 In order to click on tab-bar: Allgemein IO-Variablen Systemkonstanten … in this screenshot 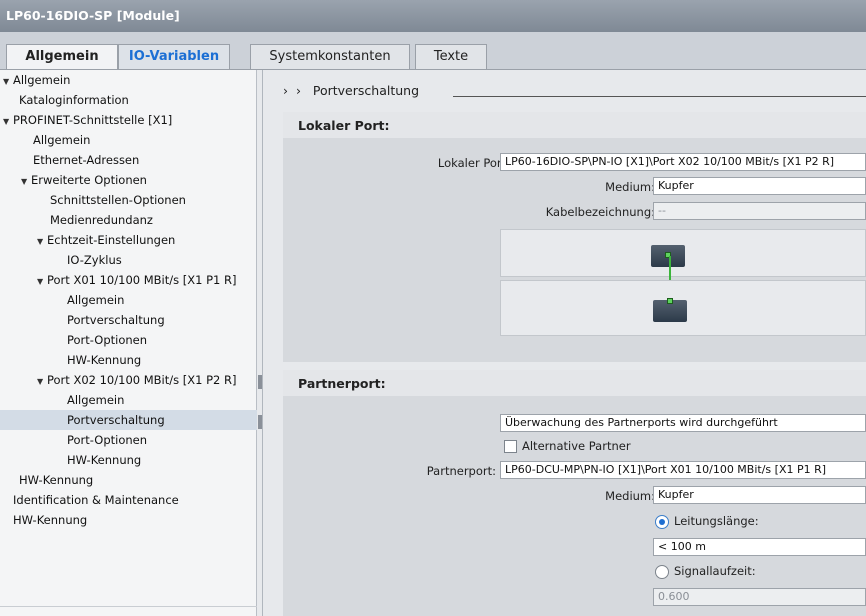, I will do `click(433, 51)`.